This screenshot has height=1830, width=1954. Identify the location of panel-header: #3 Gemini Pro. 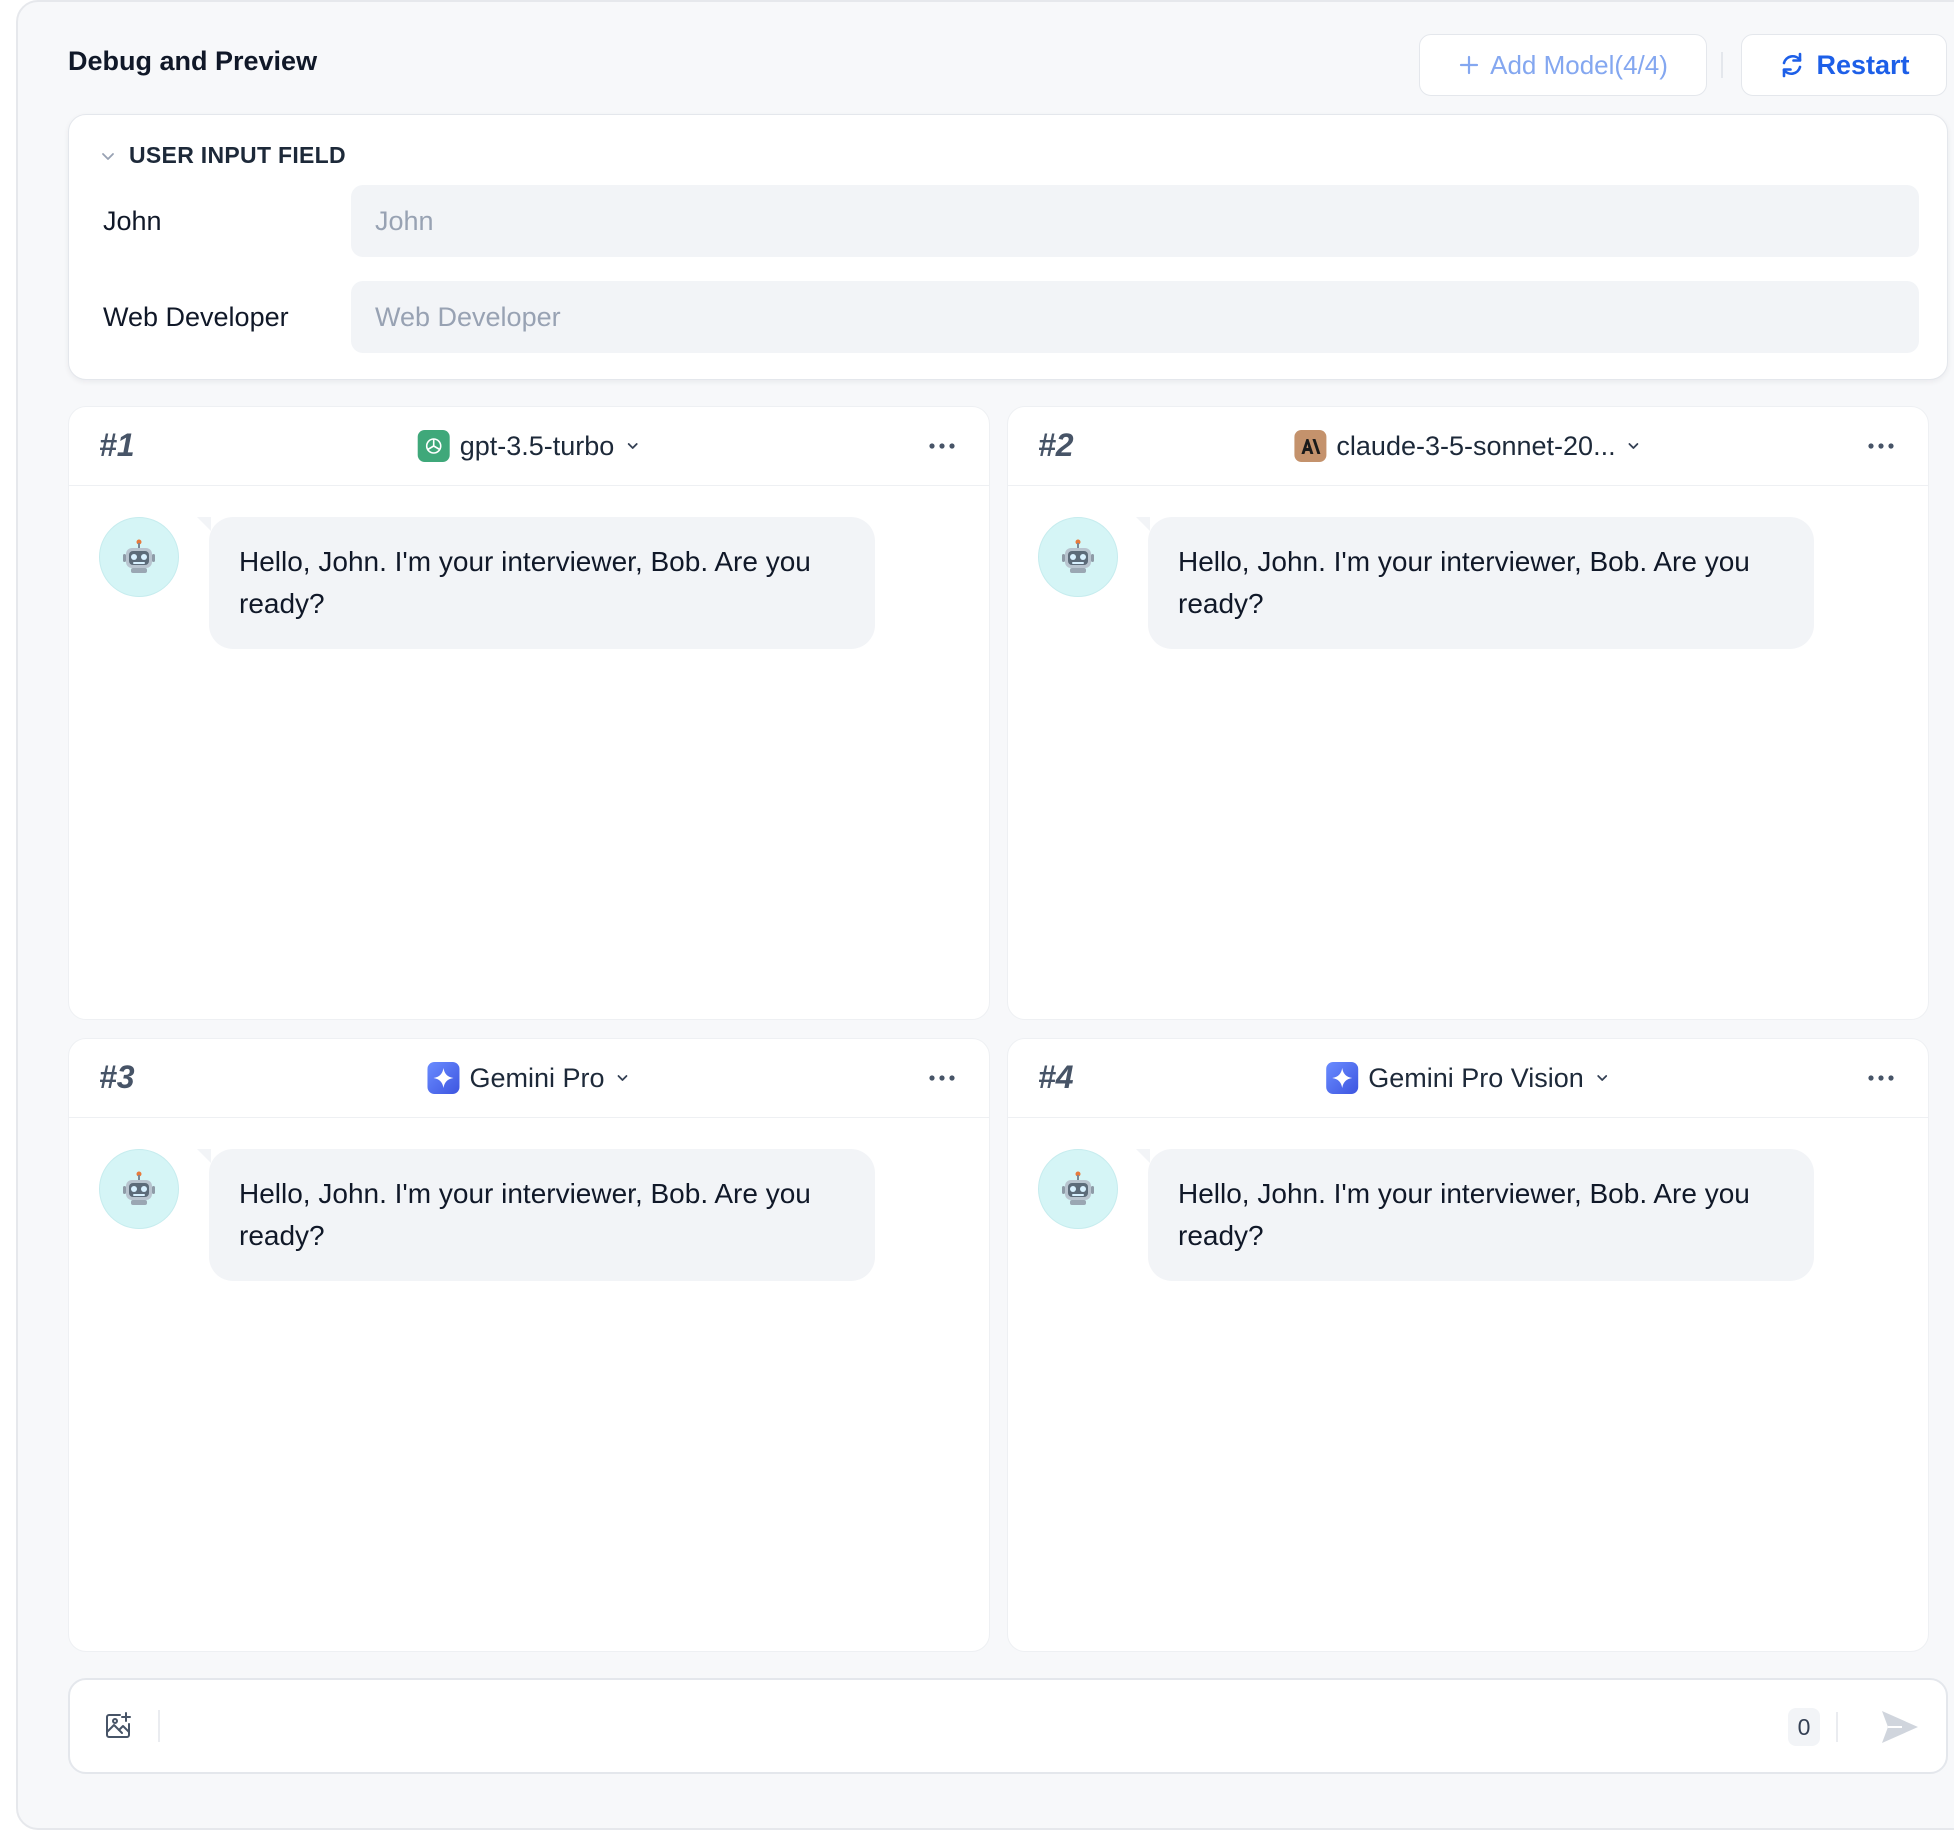
(529, 1078).